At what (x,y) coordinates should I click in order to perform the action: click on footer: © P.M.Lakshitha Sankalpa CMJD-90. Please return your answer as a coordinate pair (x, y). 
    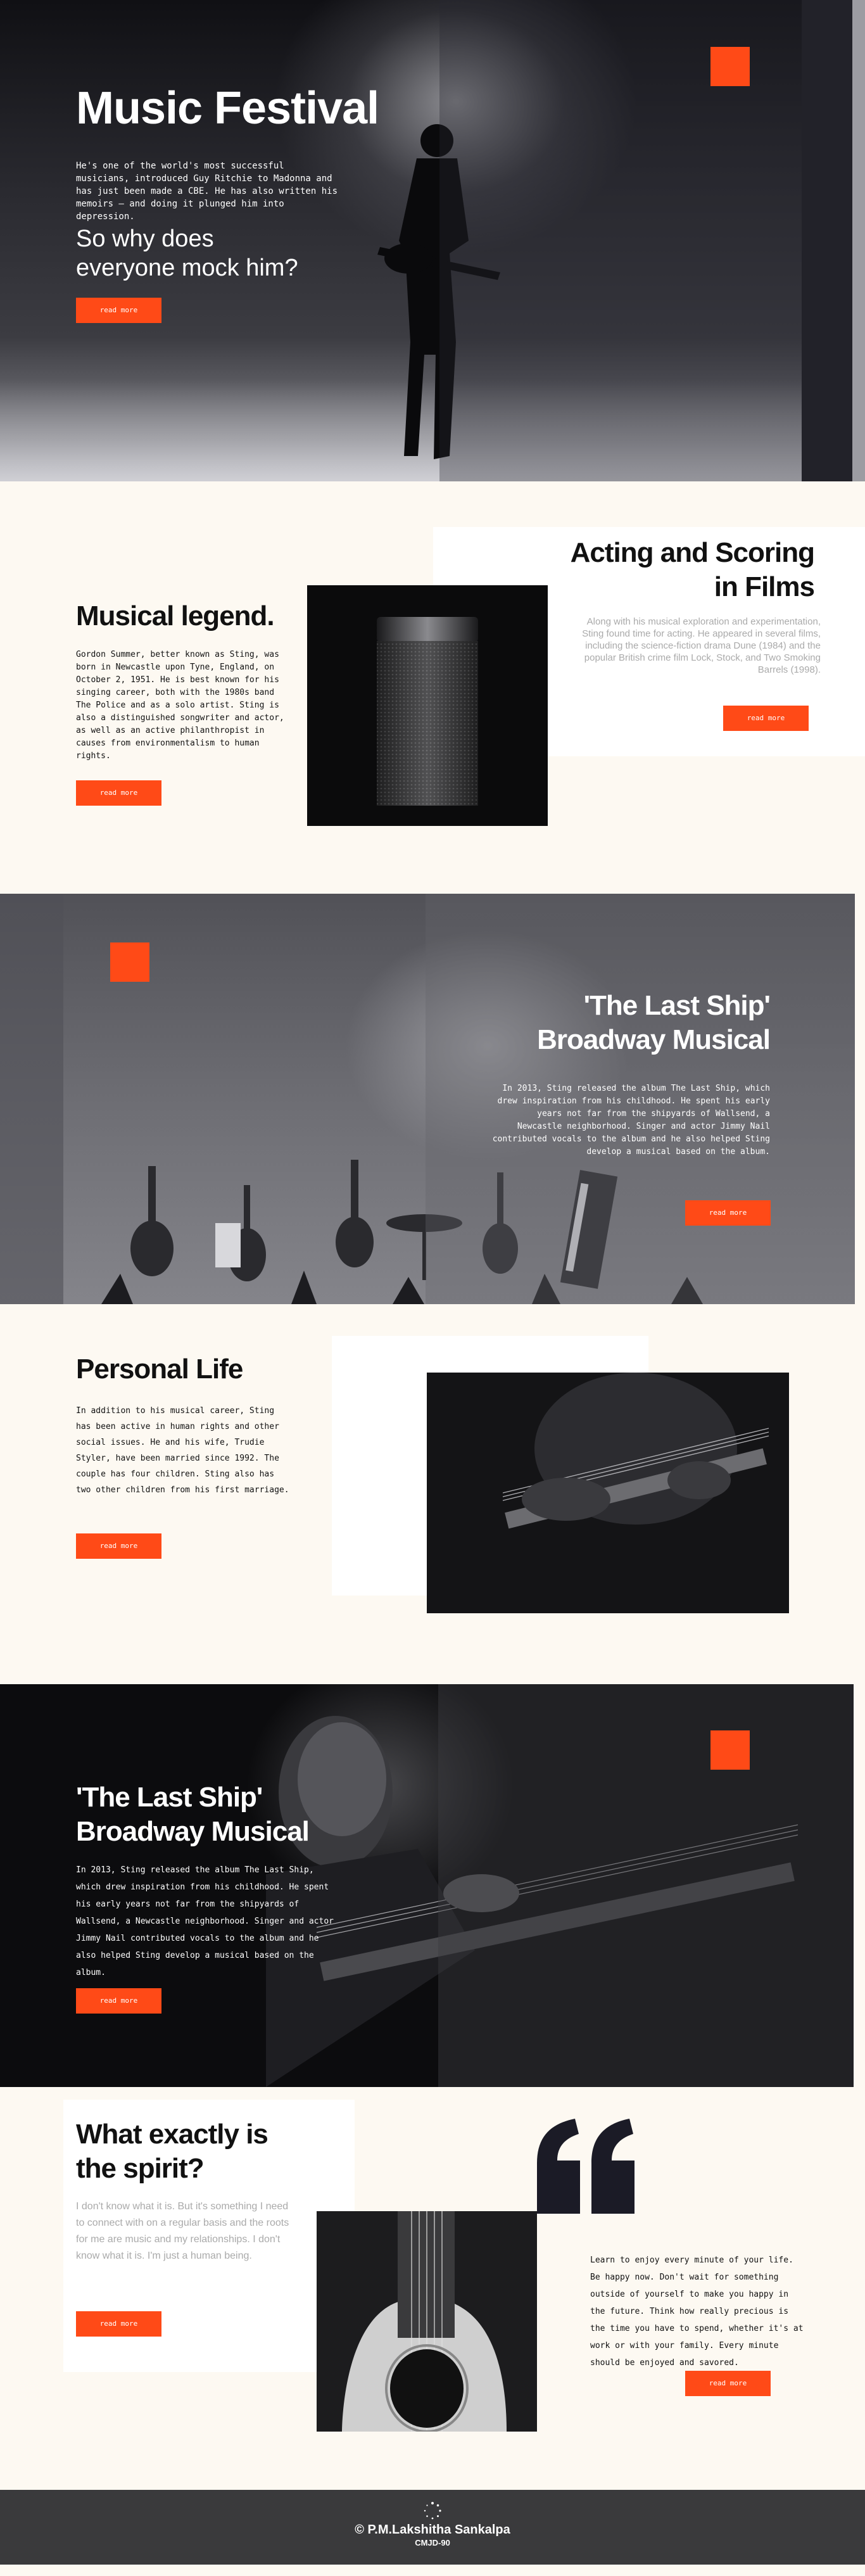
    Looking at the image, I should click on (432, 2527).